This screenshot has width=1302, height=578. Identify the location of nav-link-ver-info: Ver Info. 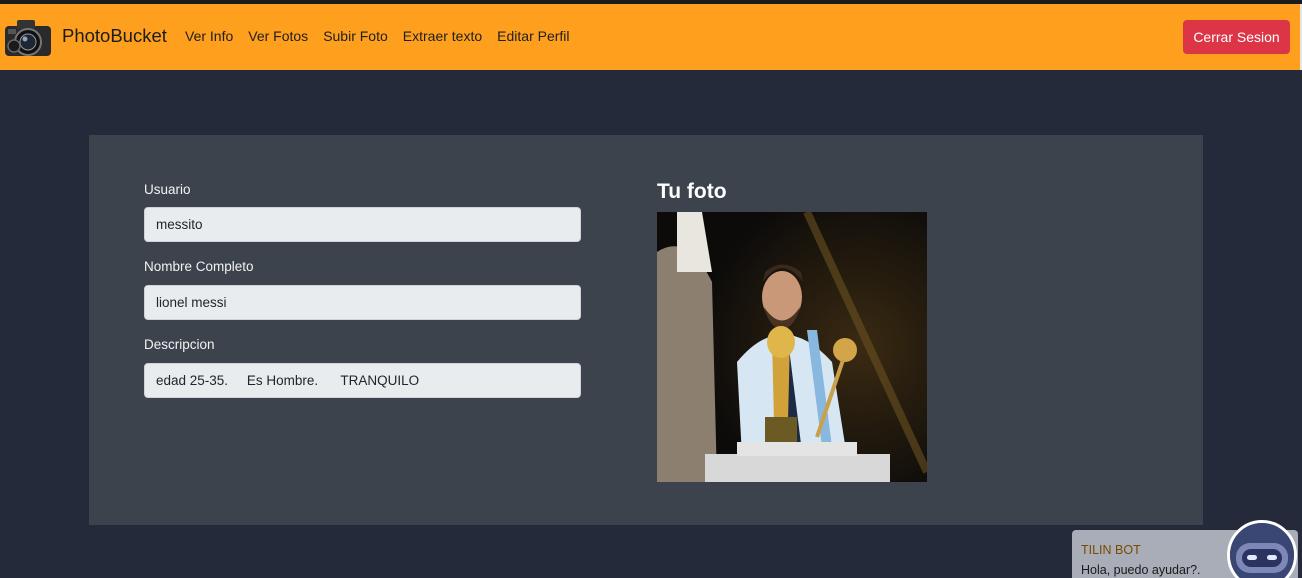
(209, 36).